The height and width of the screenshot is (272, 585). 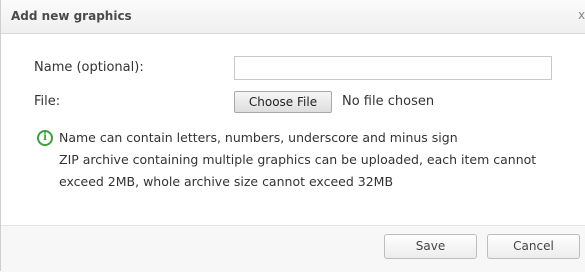 I want to click on close-icon: x, so click(x=581, y=15).